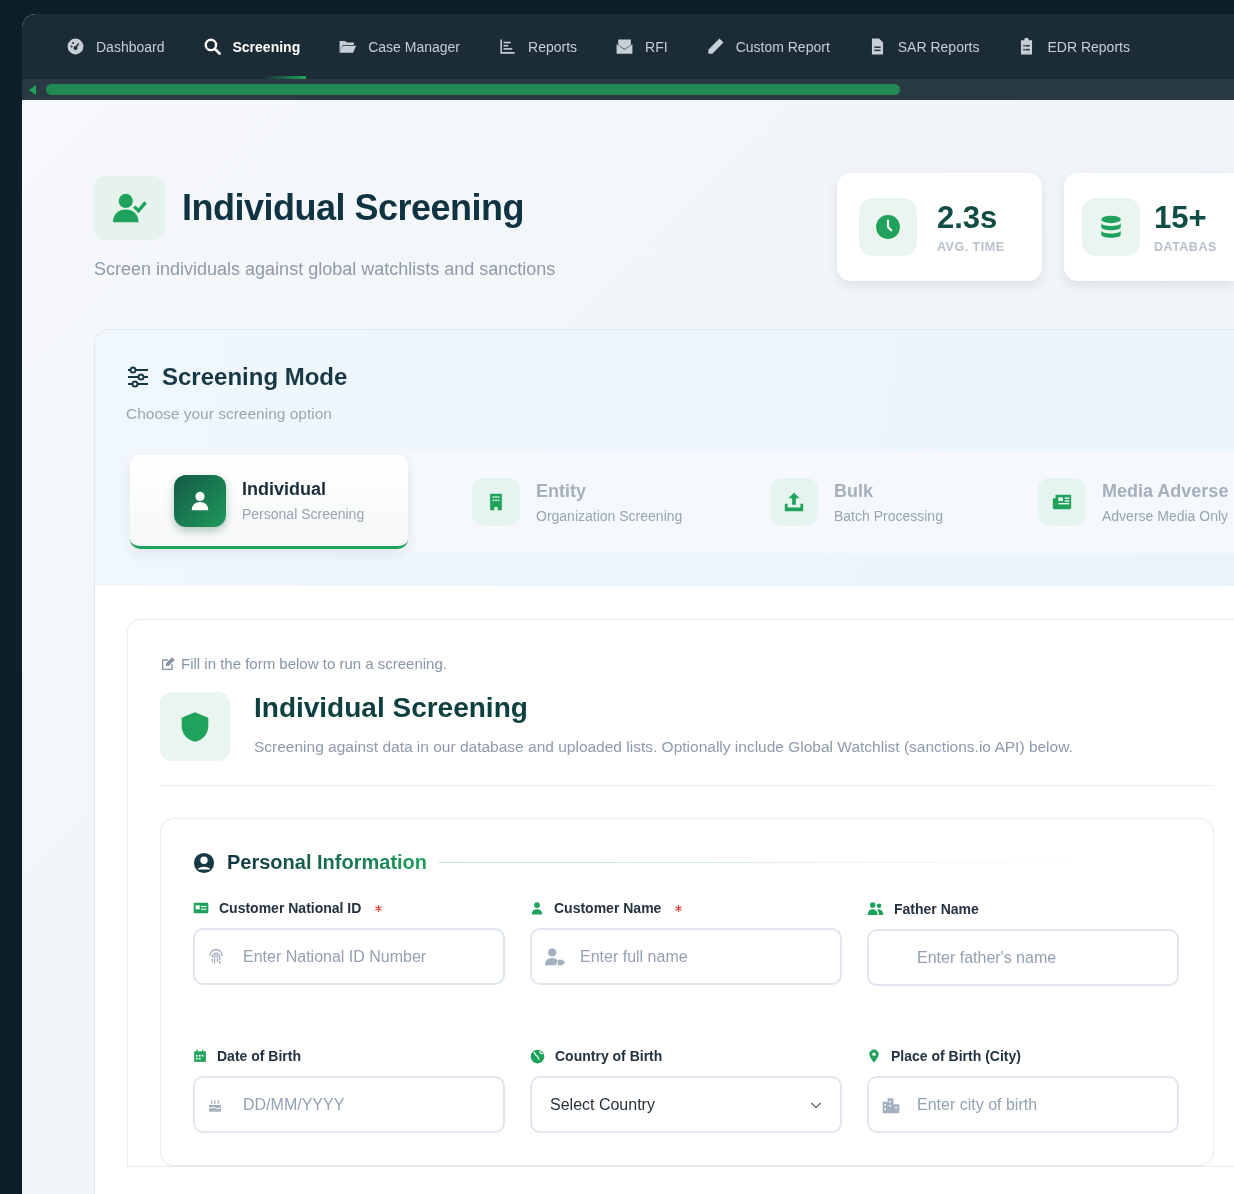 This screenshot has width=1234, height=1194. What do you see at coordinates (1111, 227) in the screenshot?
I see `database-icon` at bounding box center [1111, 227].